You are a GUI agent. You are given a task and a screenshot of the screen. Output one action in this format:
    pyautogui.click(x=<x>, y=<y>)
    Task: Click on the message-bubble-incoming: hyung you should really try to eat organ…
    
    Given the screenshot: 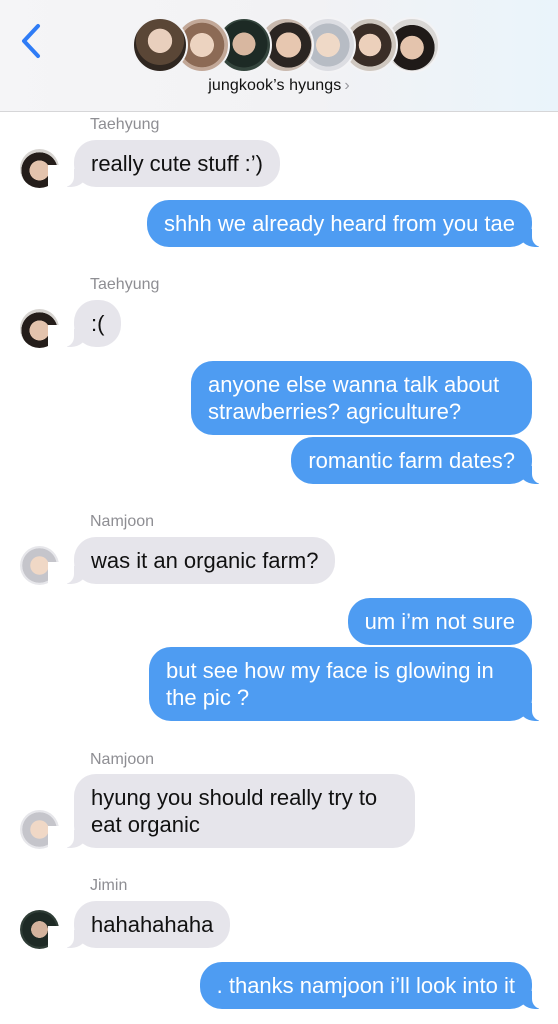 What is the action you would take?
    pyautogui.click(x=231, y=811)
    